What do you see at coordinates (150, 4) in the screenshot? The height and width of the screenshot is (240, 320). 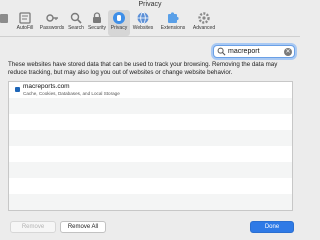 I see `window-title: Privacy` at bounding box center [150, 4].